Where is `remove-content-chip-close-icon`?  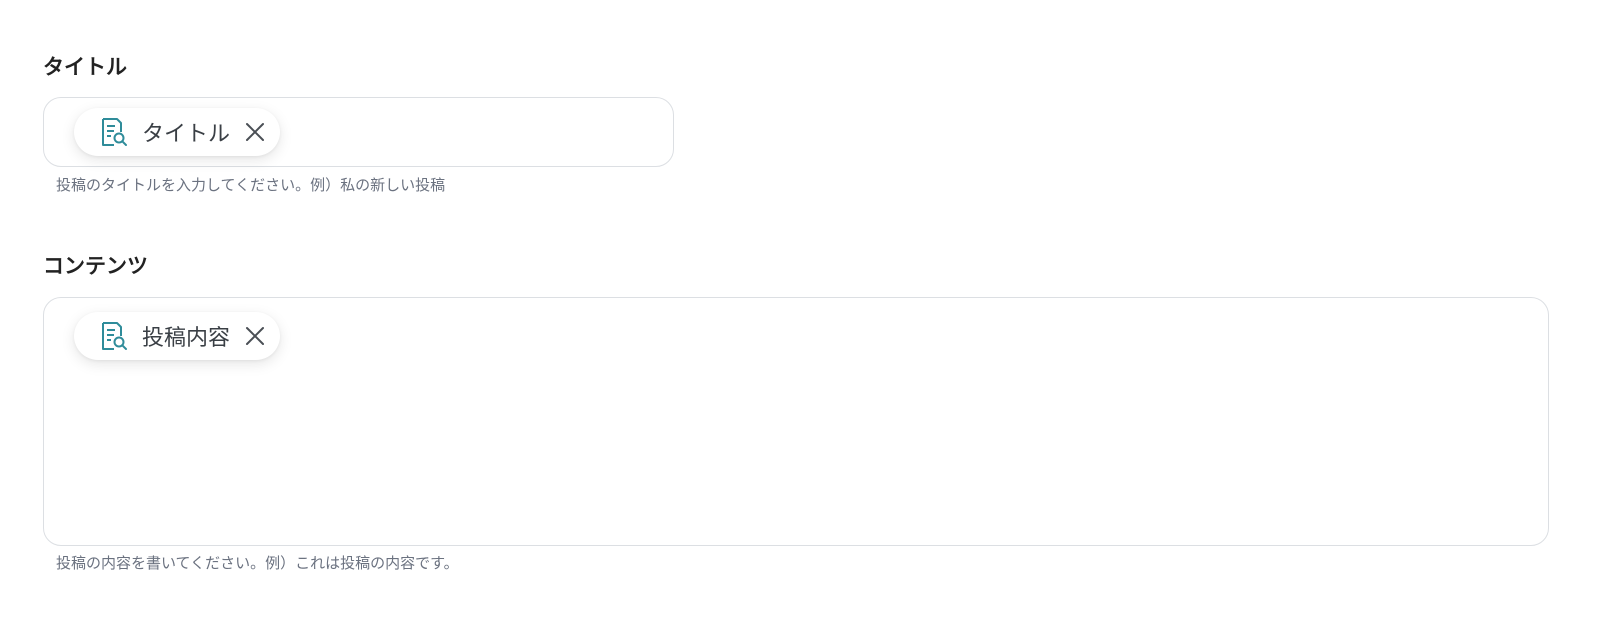 remove-content-chip-close-icon is located at coordinates (255, 336).